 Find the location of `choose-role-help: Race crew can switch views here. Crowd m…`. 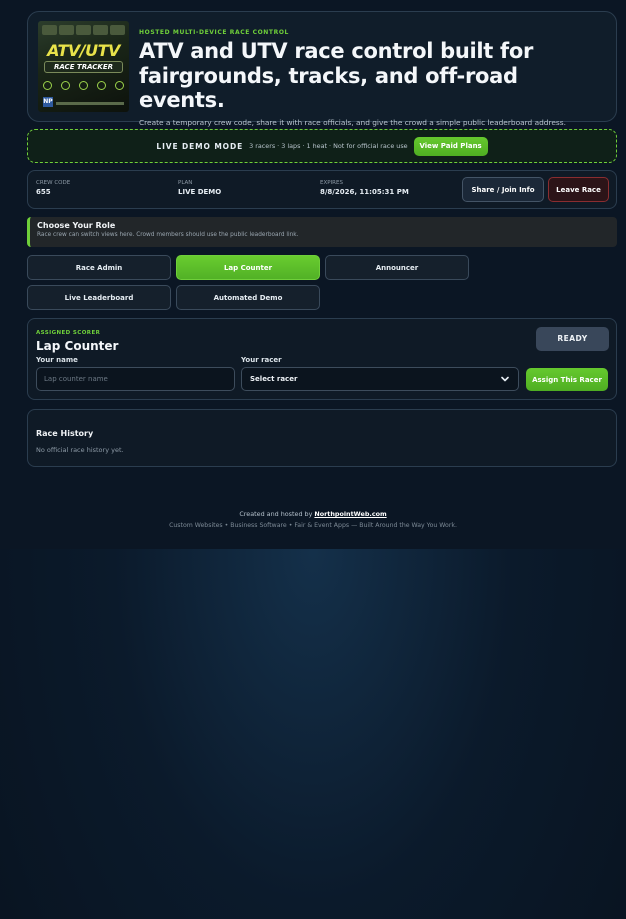

choose-role-help: Race crew can switch views here. Crowd m… is located at coordinates (168, 235).